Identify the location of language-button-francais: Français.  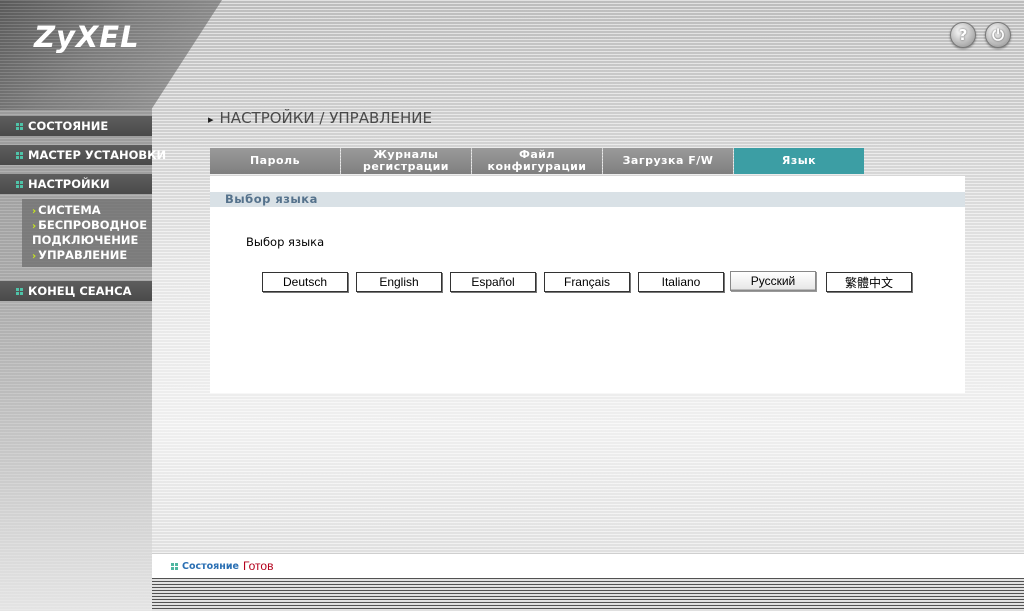
(587, 282).